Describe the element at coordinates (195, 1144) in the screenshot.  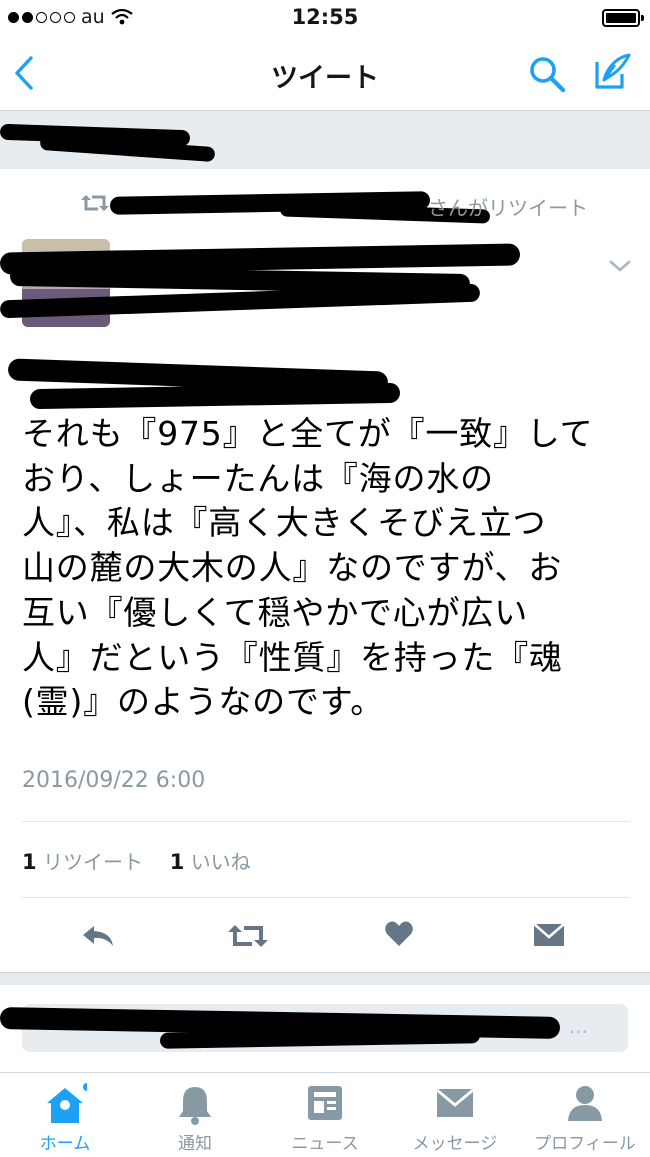
I see `tab-label: 通知` at that location.